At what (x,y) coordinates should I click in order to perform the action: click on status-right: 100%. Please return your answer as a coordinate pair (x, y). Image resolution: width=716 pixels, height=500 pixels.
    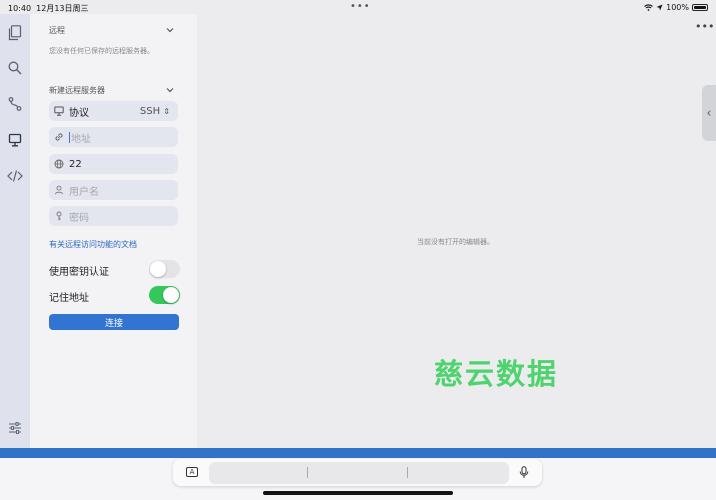
    Looking at the image, I should click on (676, 7).